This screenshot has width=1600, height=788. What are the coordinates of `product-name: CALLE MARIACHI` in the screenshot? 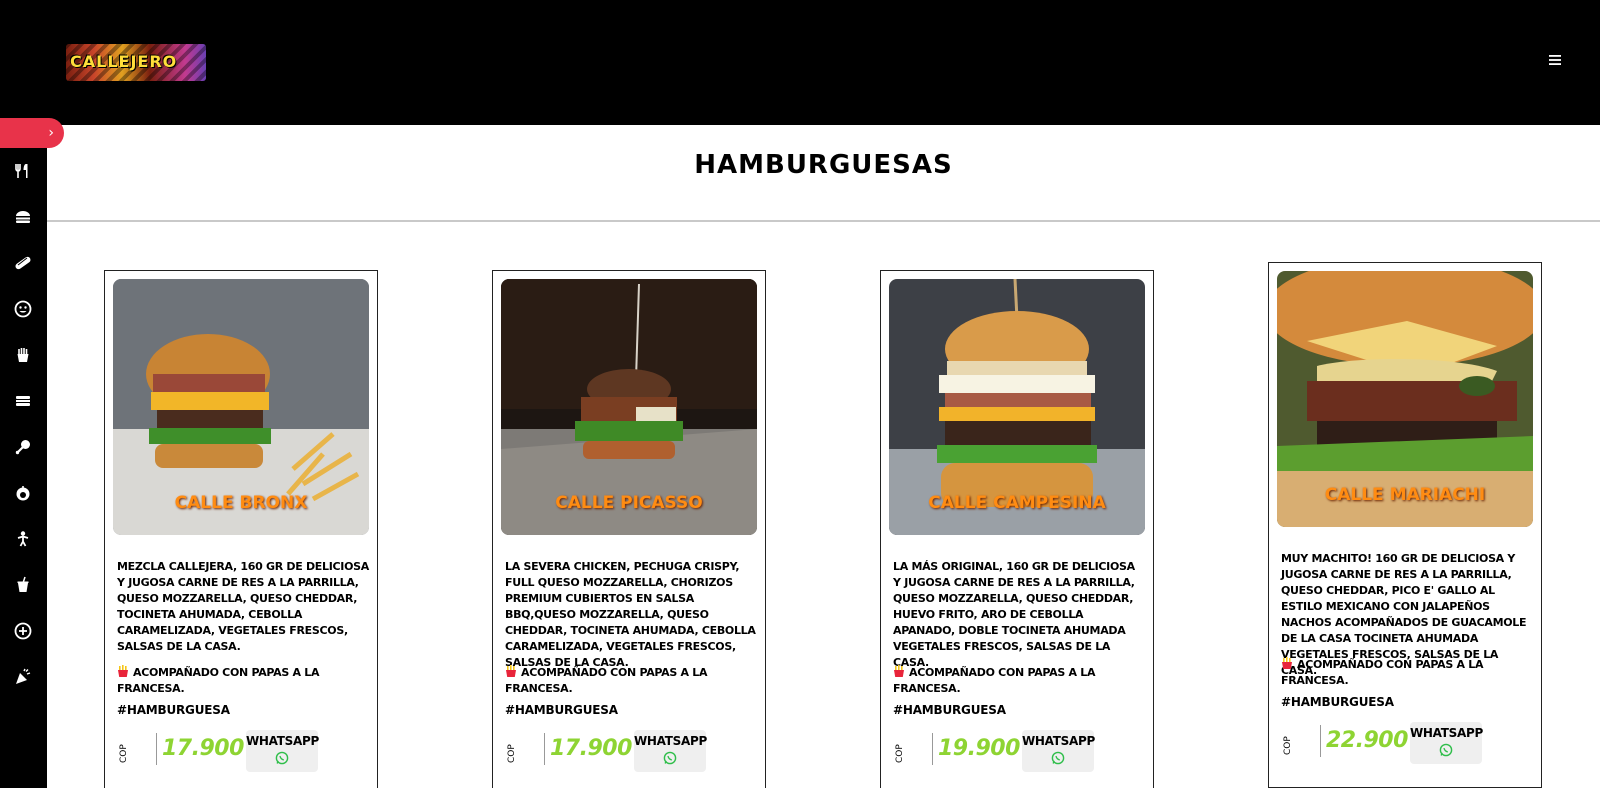 It's located at (1405, 495).